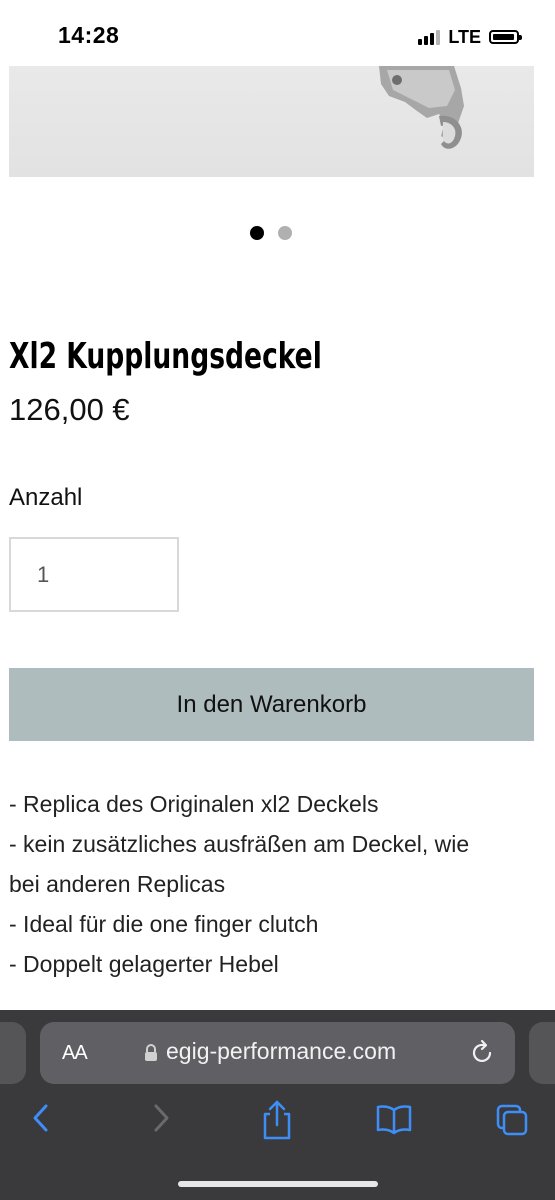  What do you see at coordinates (394, 1118) in the screenshot?
I see `bookmarks-icon` at bounding box center [394, 1118].